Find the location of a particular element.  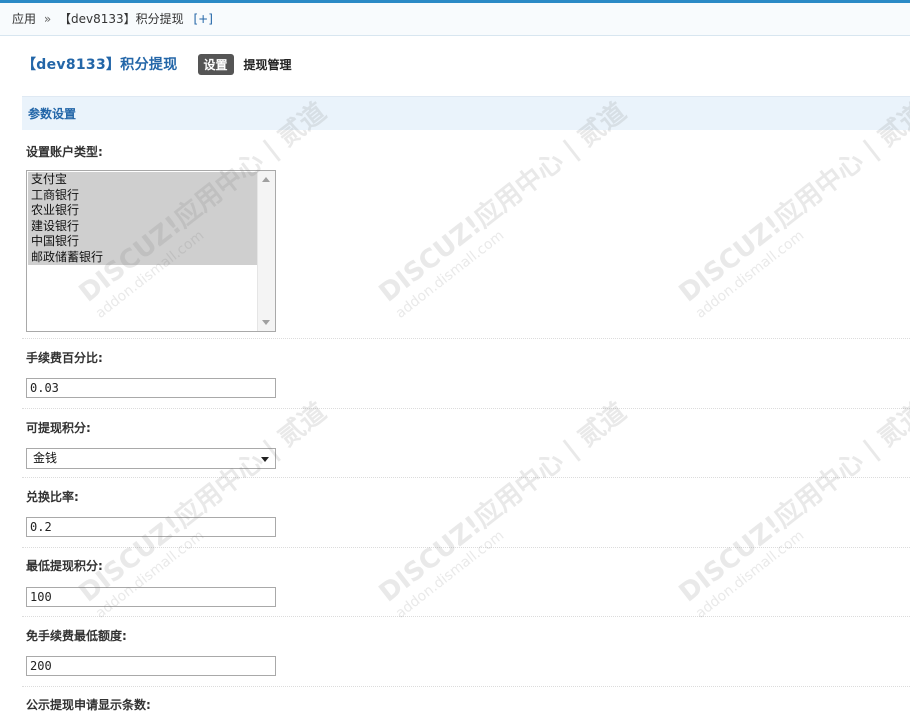

credit-type-selected-value: 金钱 is located at coordinates (45, 458).